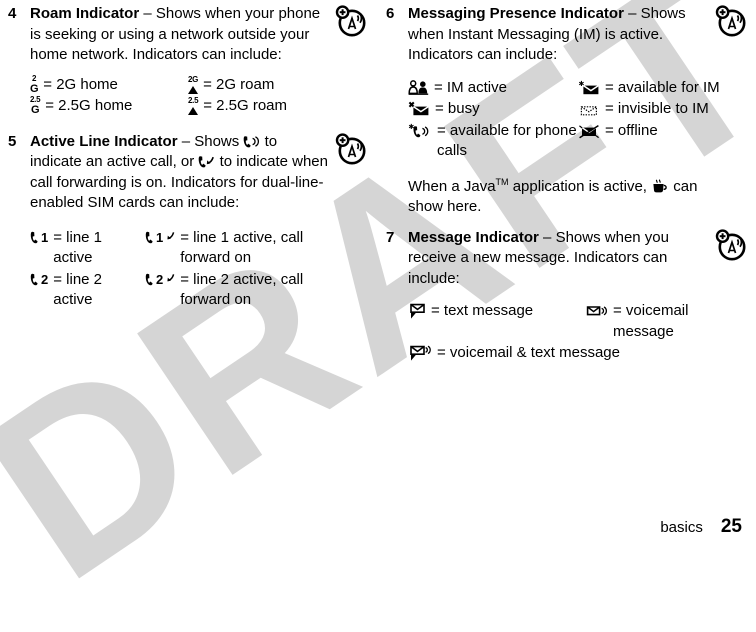 This screenshot has width=756, height=632. What do you see at coordinates (482, 310) in the screenshot?
I see `glyph-definition: = text message` at bounding box center [482, 310].